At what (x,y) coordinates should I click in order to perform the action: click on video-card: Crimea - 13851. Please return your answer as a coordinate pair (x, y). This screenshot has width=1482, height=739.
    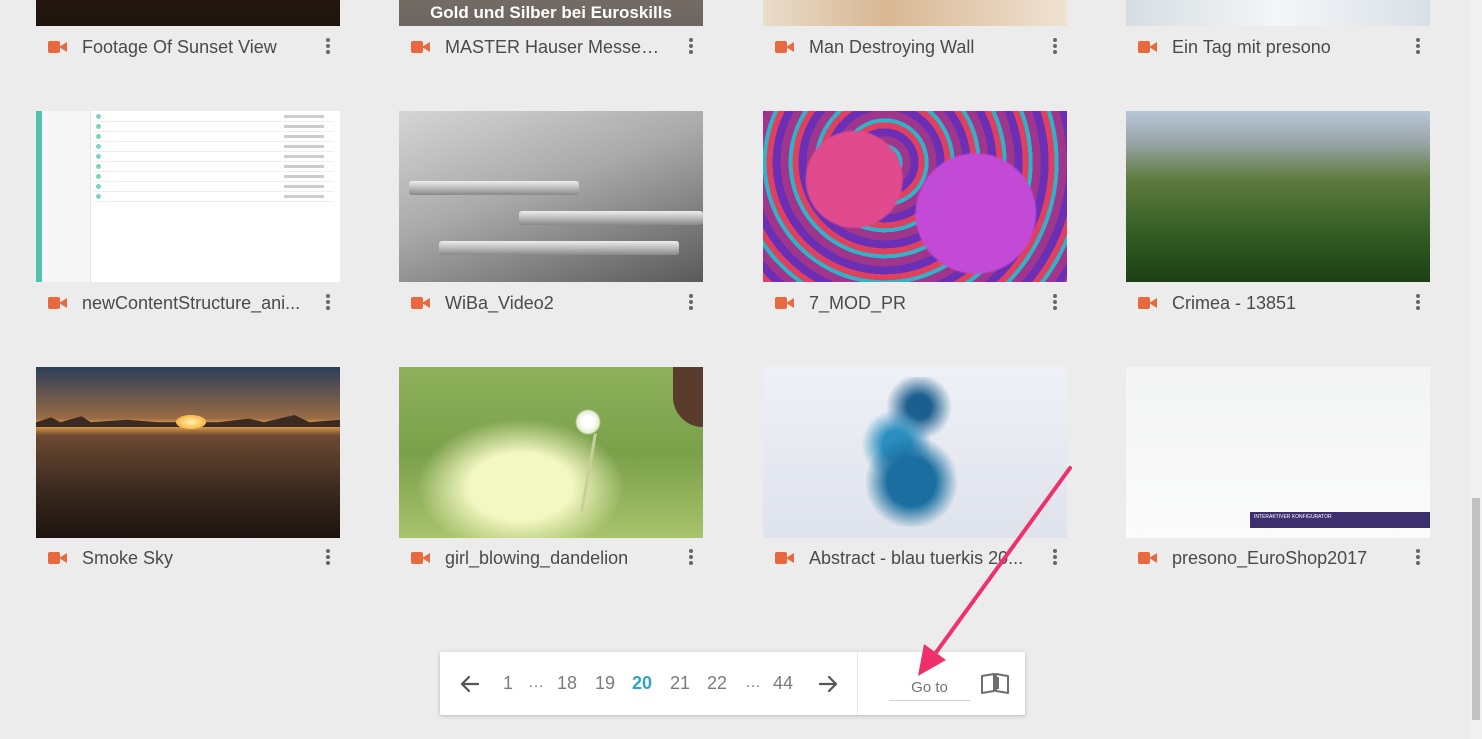
    Looking at the image, I should click on (1278, 221).